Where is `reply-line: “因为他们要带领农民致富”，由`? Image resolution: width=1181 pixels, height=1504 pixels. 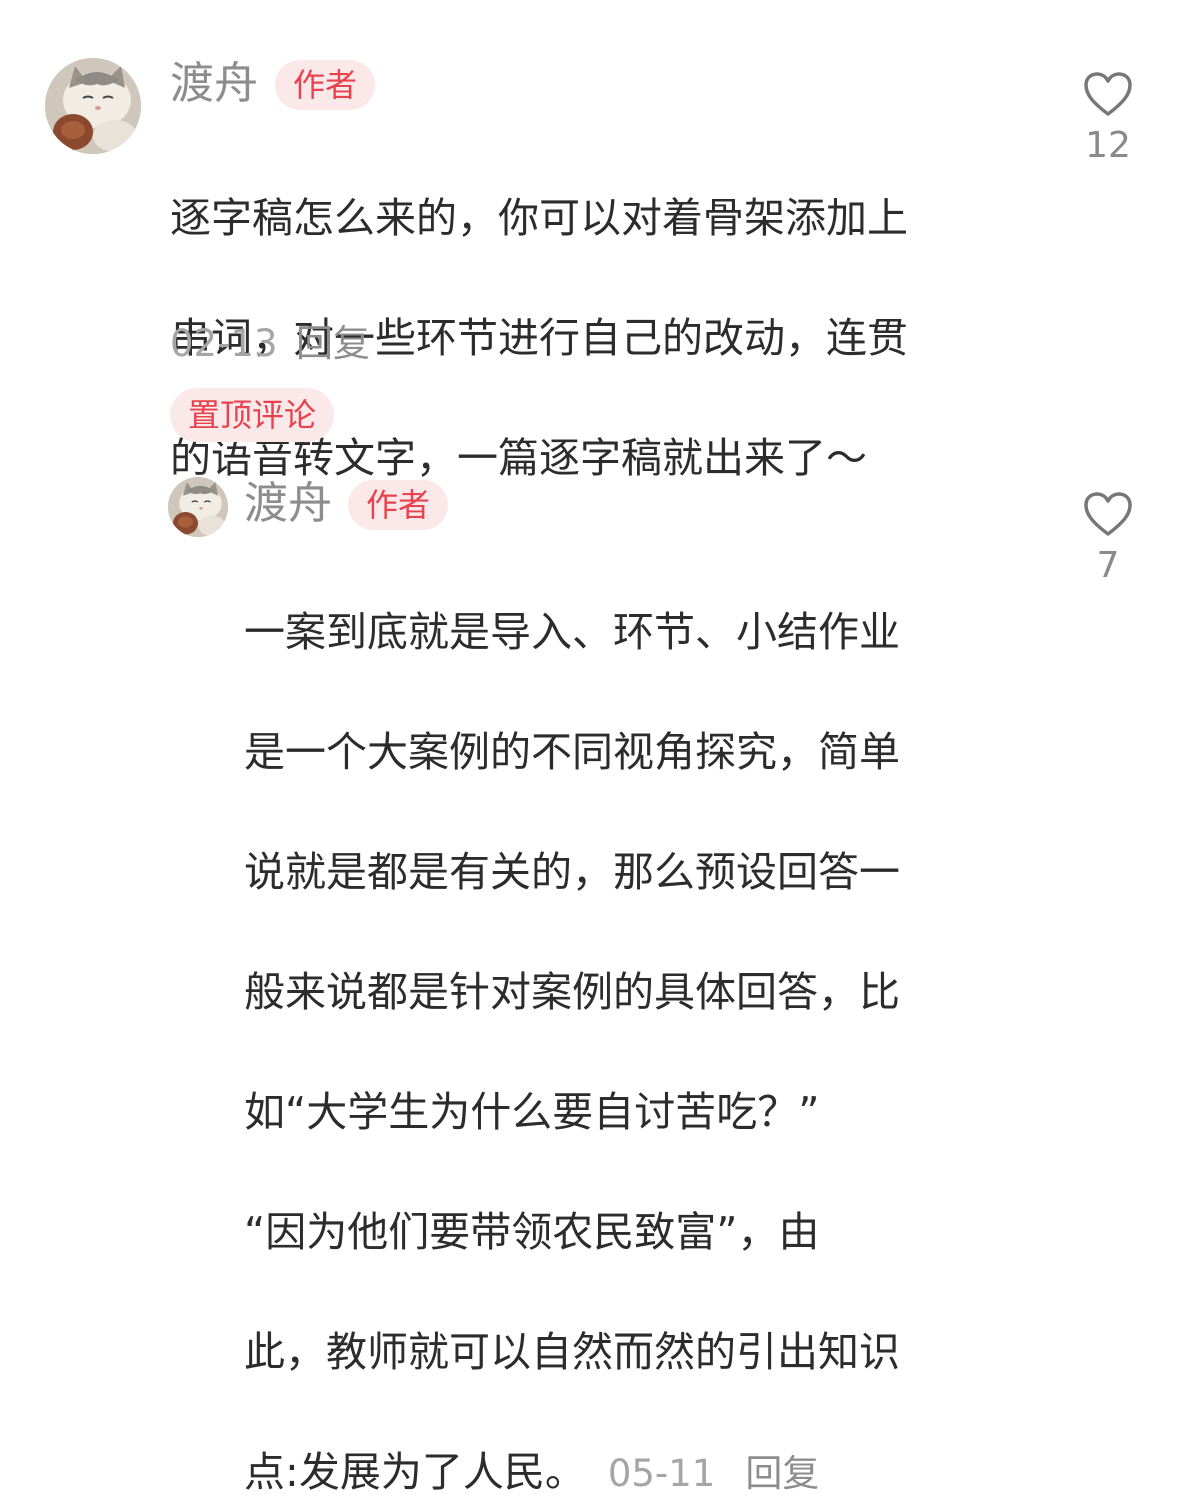 reply-line: “因为他们要带领农民致富”，由 is located at coordinates (532, 1232).